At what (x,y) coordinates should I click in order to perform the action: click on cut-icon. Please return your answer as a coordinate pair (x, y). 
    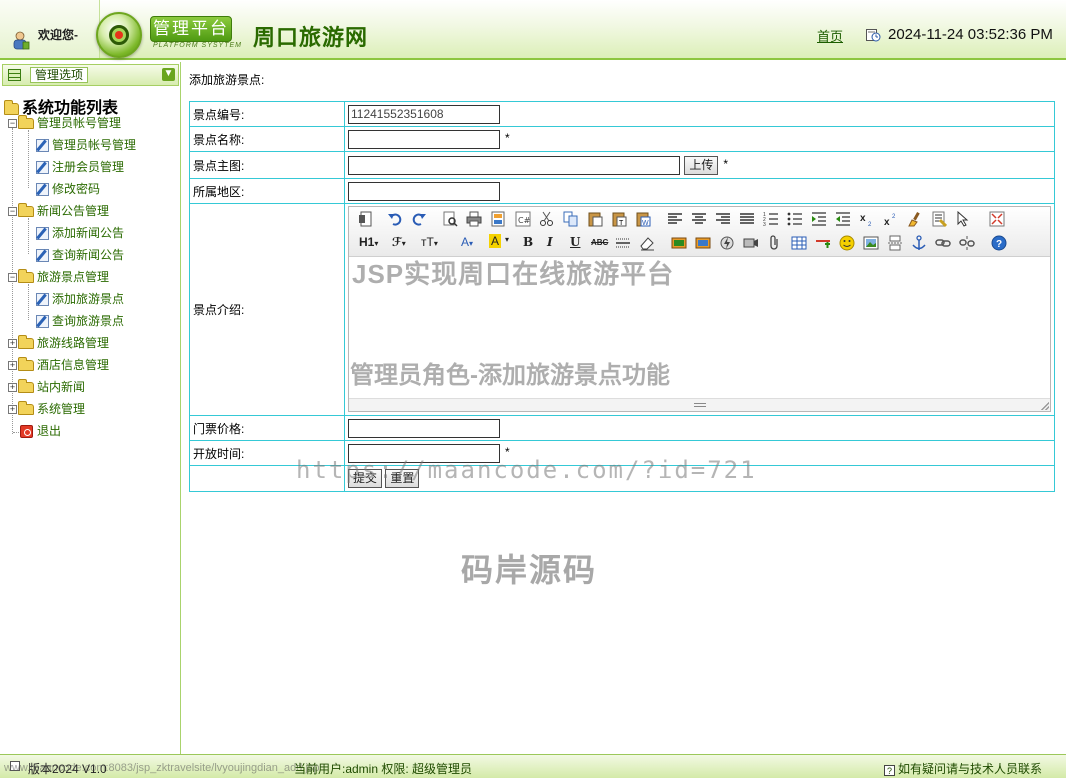
    Looking at the image, I should click on (547, 219).